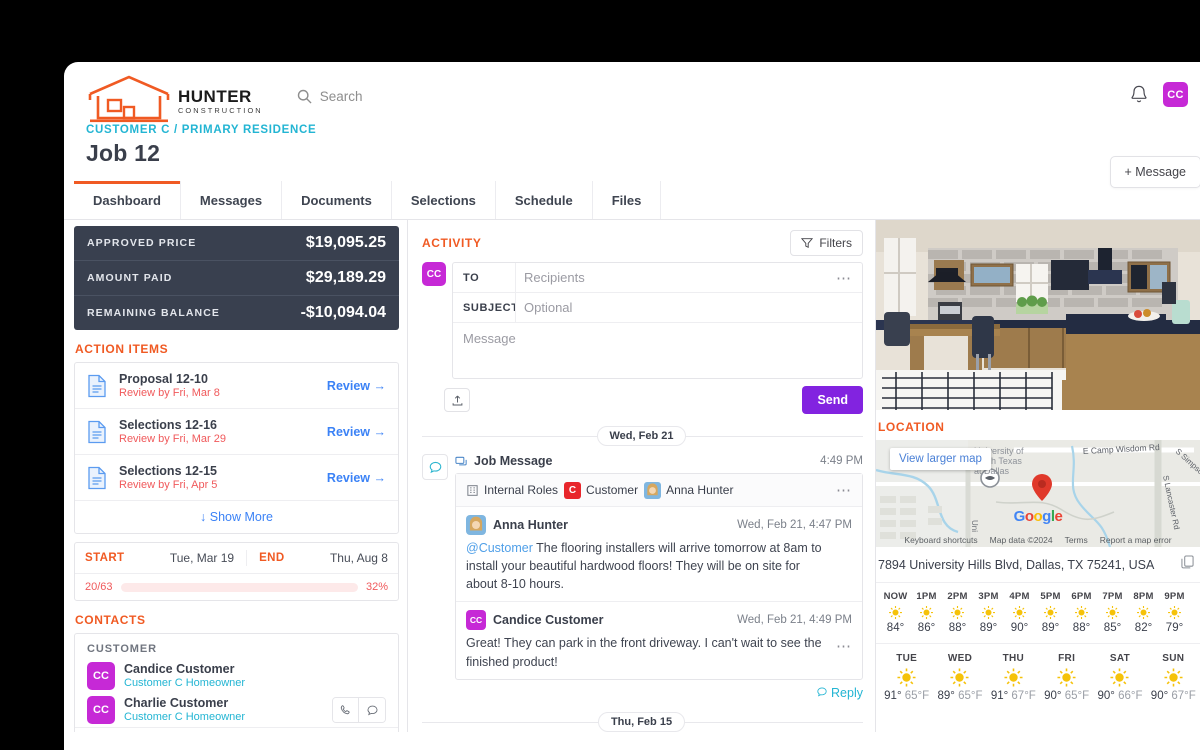 This screenshot has height=750, width=1200. Describe the element at coordinates (99, 587) in the screenshot. I see `schedule-fraction: 20/63` at that location.